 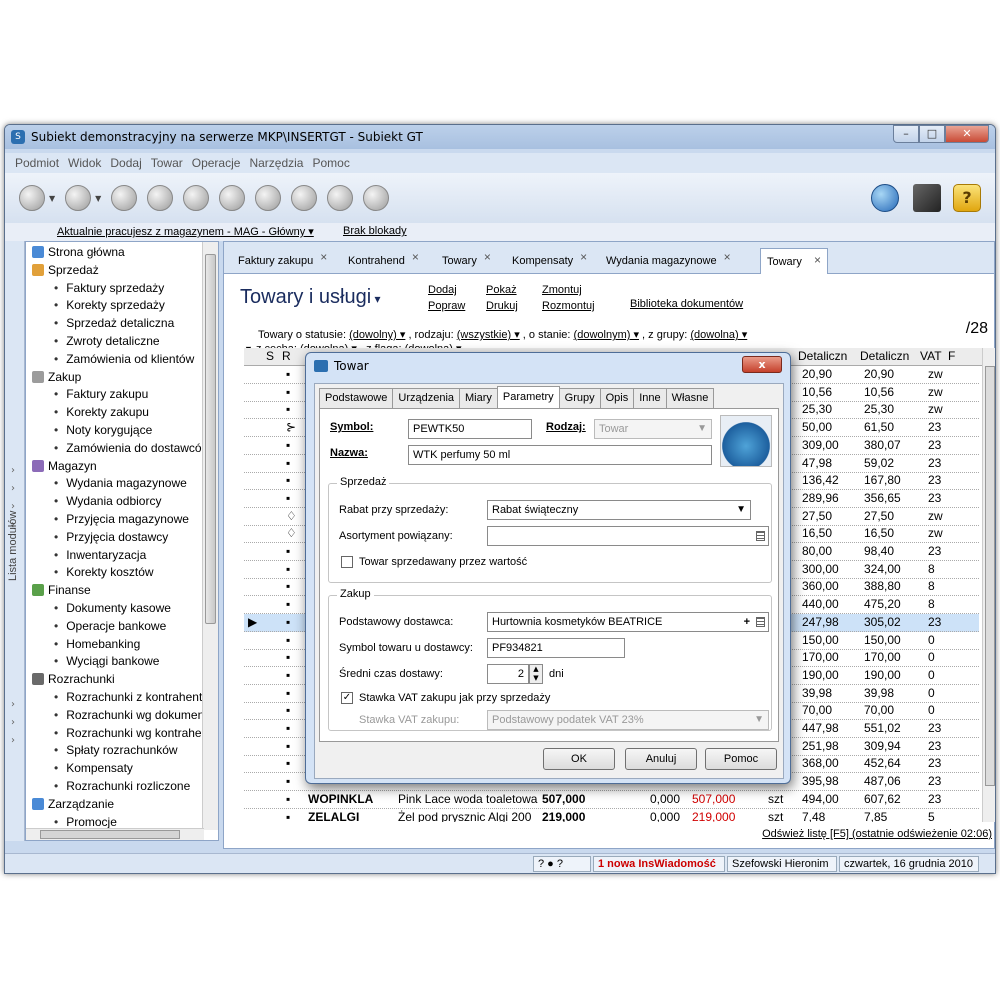 What do you see at coordinates (884, 356) in the screenshot?
I see `col-detaliczna-brutto: Detaliczn` at bounding box center [884, 356].